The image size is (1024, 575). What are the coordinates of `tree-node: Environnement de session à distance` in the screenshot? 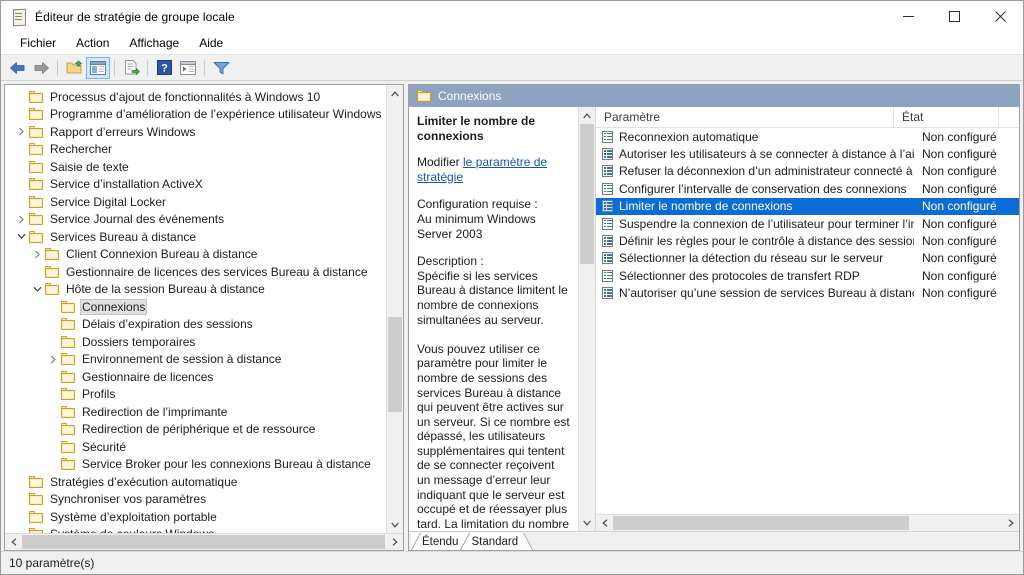 It's located at (195, 360).